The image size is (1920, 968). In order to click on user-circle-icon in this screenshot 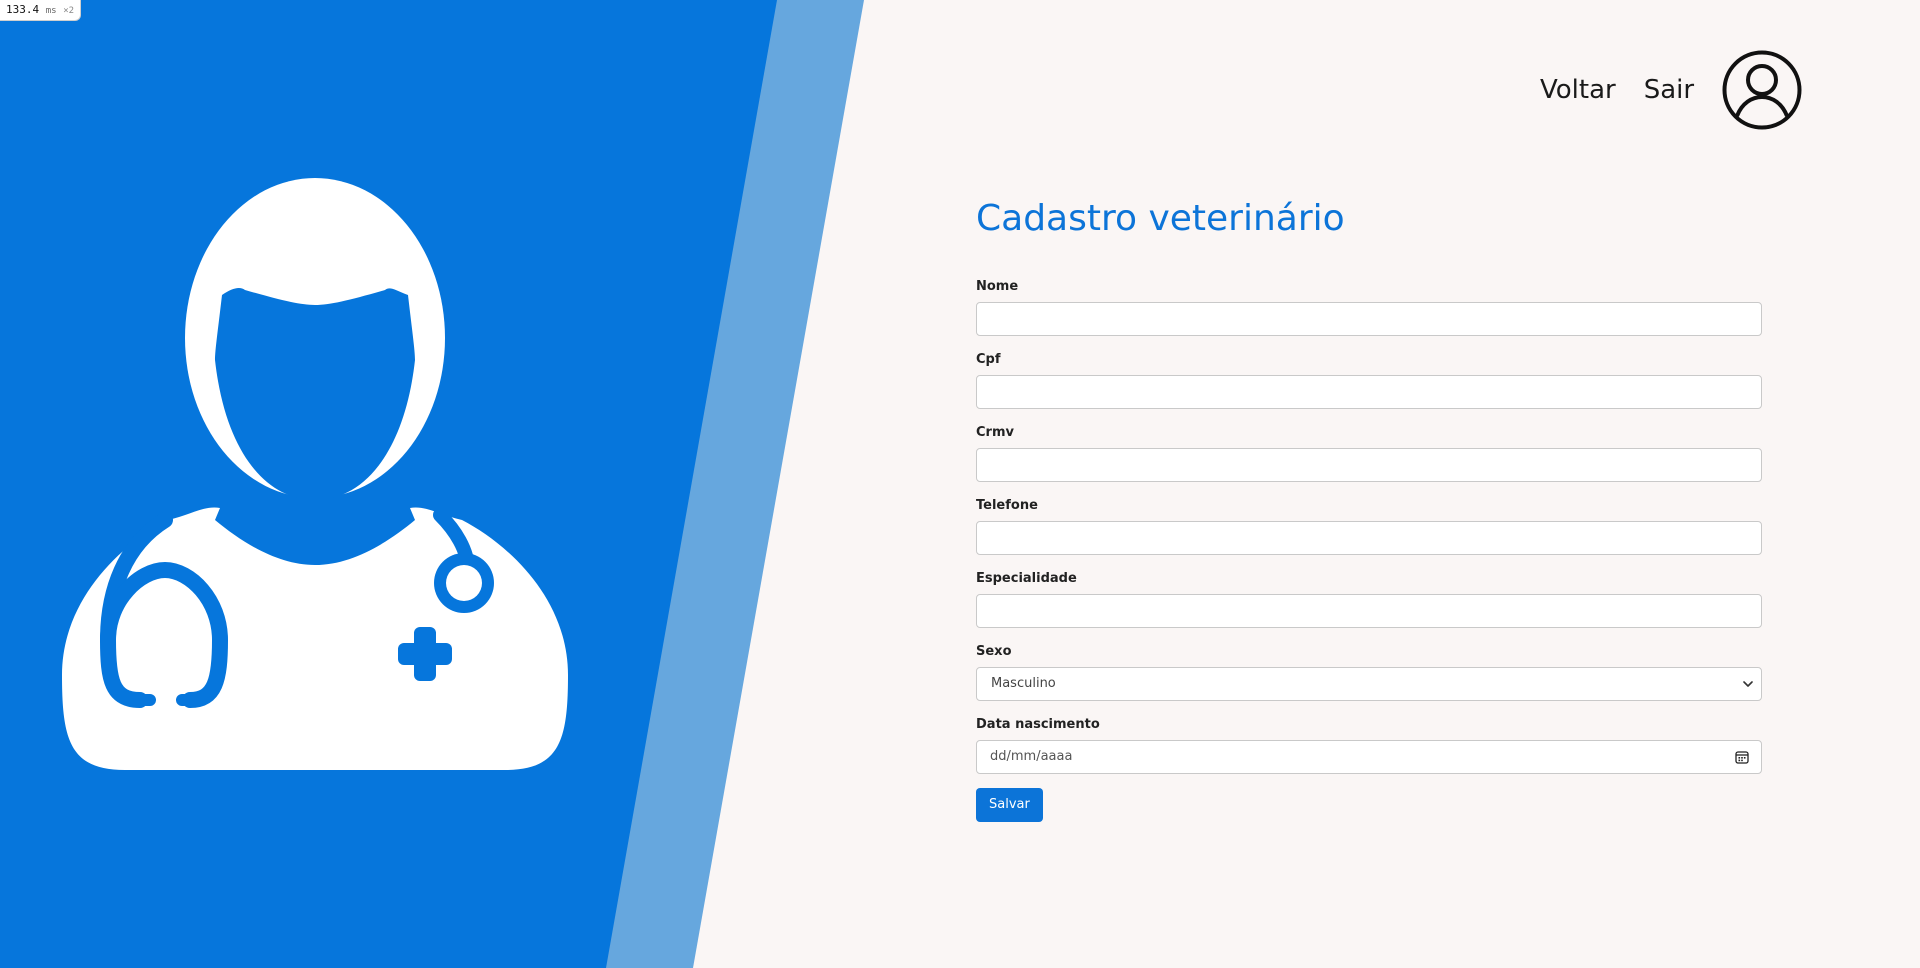, I will do `click(1762, 90)`.